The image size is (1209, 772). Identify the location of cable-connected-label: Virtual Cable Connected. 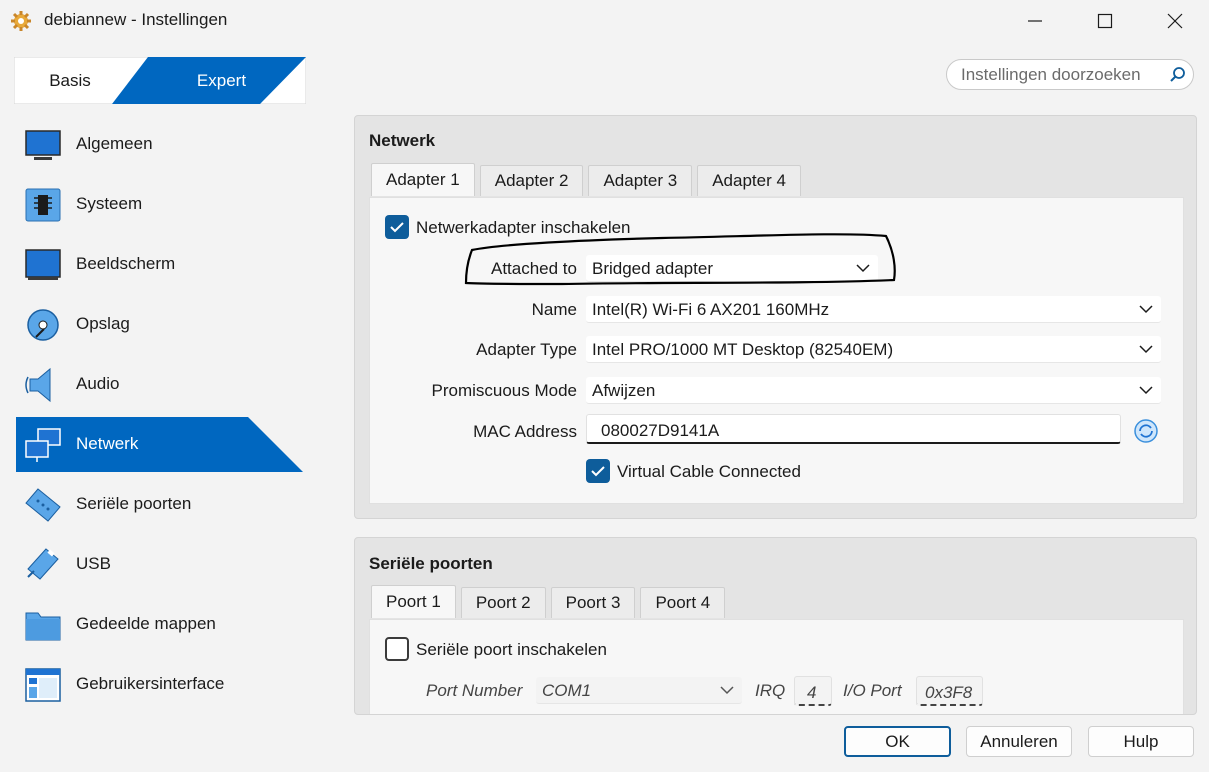
(709, 471).